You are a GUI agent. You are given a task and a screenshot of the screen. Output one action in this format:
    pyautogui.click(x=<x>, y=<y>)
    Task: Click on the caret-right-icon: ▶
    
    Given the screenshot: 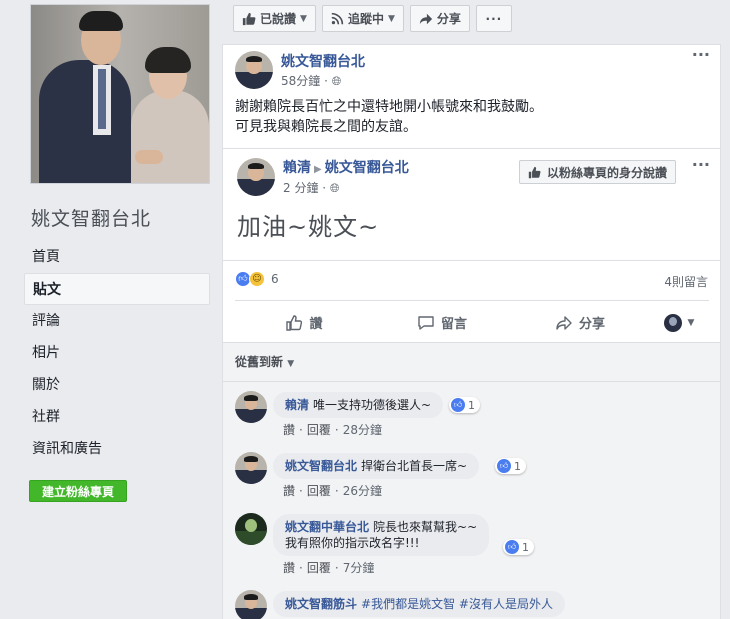 What is the action you would take?
    pyautogui.click(x=318, y=169)
    